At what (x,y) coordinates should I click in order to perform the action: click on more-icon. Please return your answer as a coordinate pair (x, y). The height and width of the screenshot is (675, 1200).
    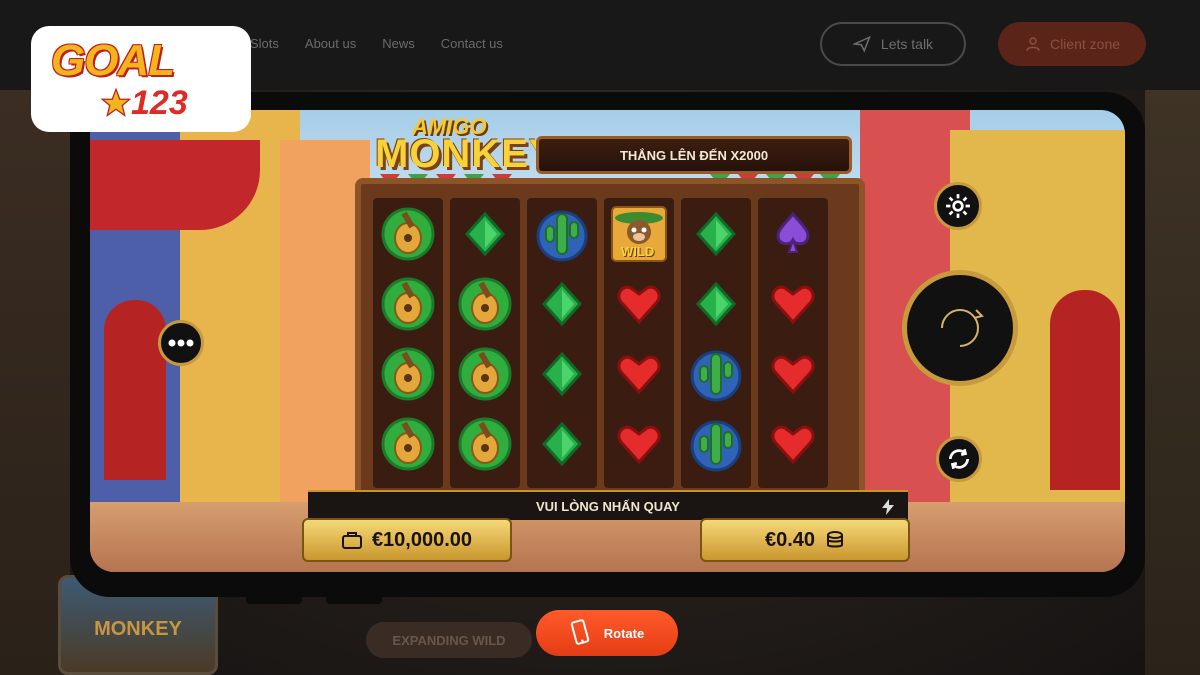
    Looking at the image, I should click on (181, 343).